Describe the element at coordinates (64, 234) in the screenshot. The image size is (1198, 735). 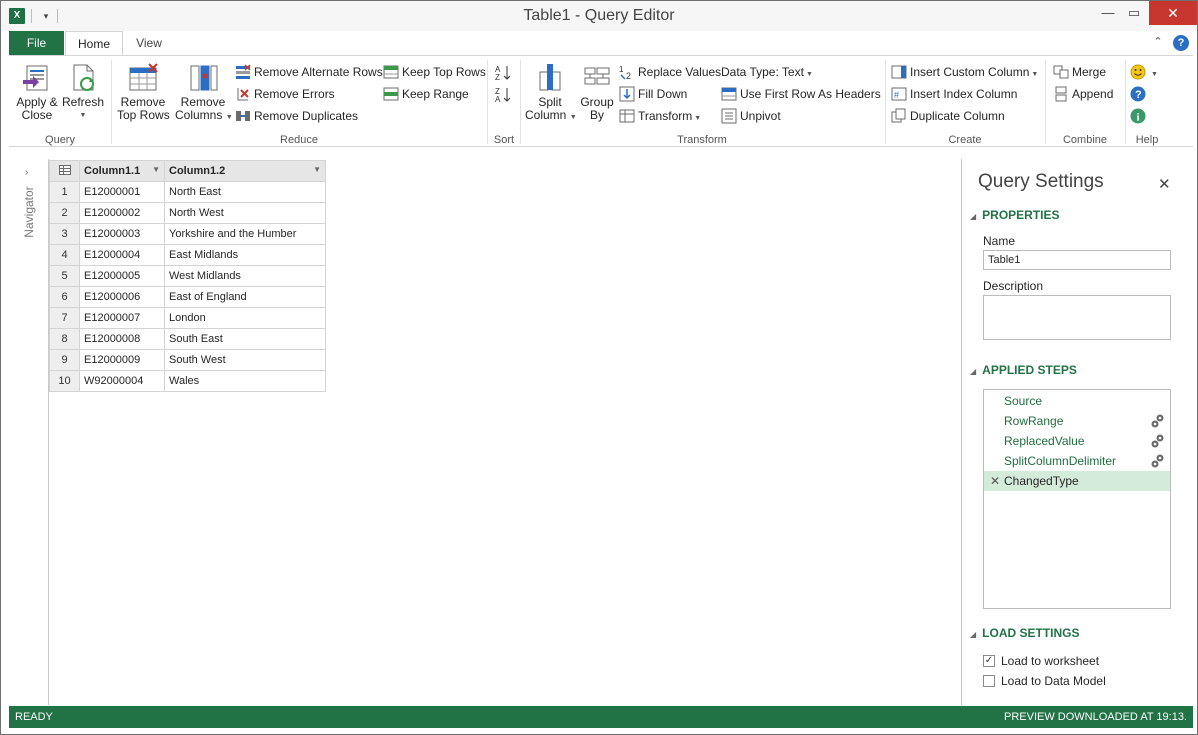
I see `row-number: 3` at that location.